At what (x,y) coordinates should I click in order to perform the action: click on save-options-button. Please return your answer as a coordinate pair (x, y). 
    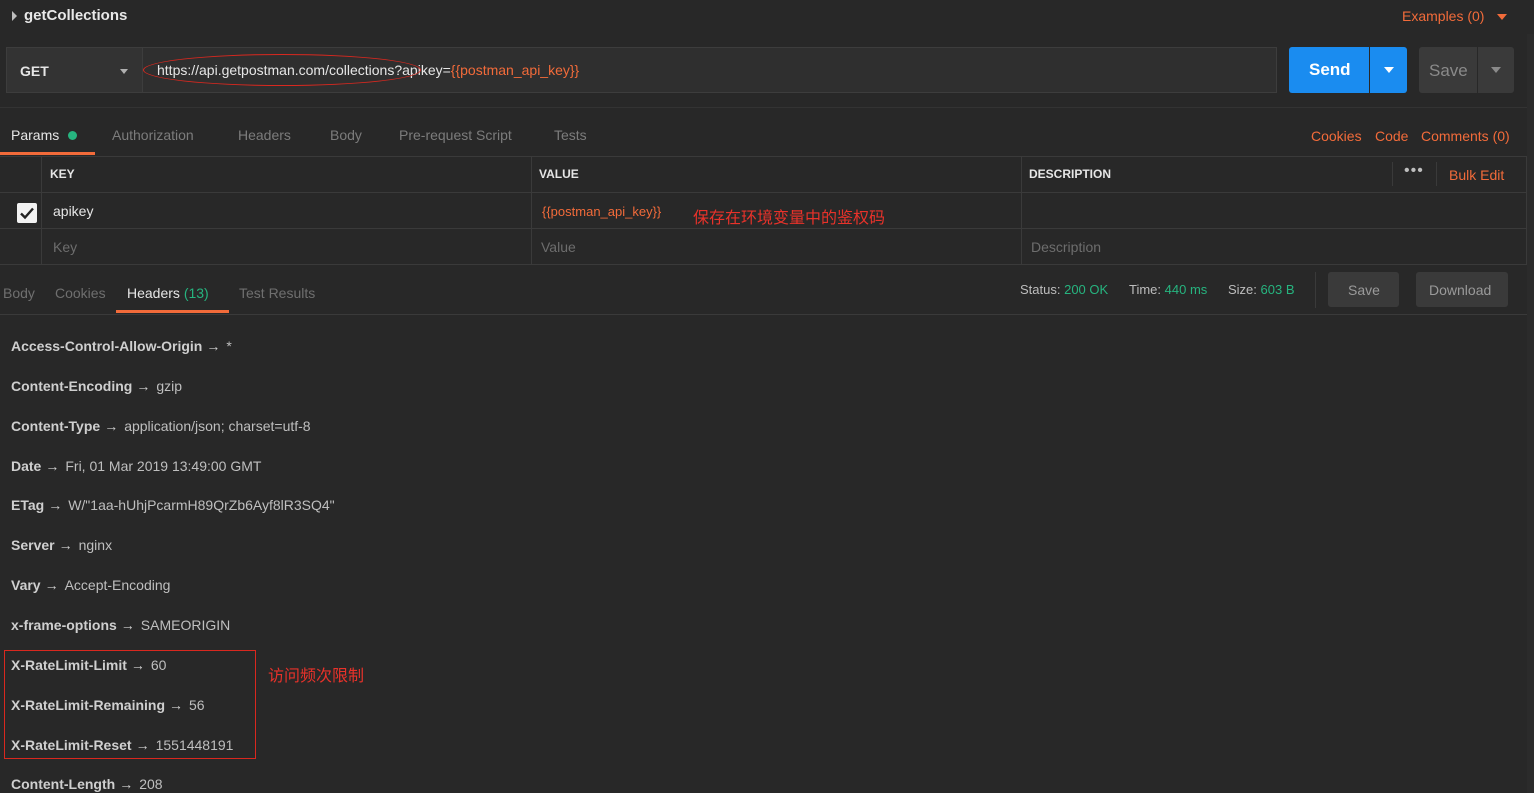
    Looking at the image, I should click on (1496, 70).